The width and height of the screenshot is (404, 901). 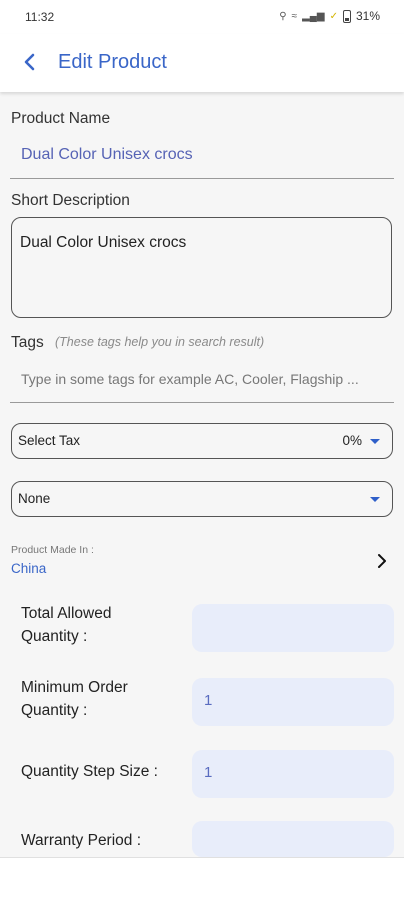 I want to click on tax-select: Select Tax 0%, so click(x=202, y=441).